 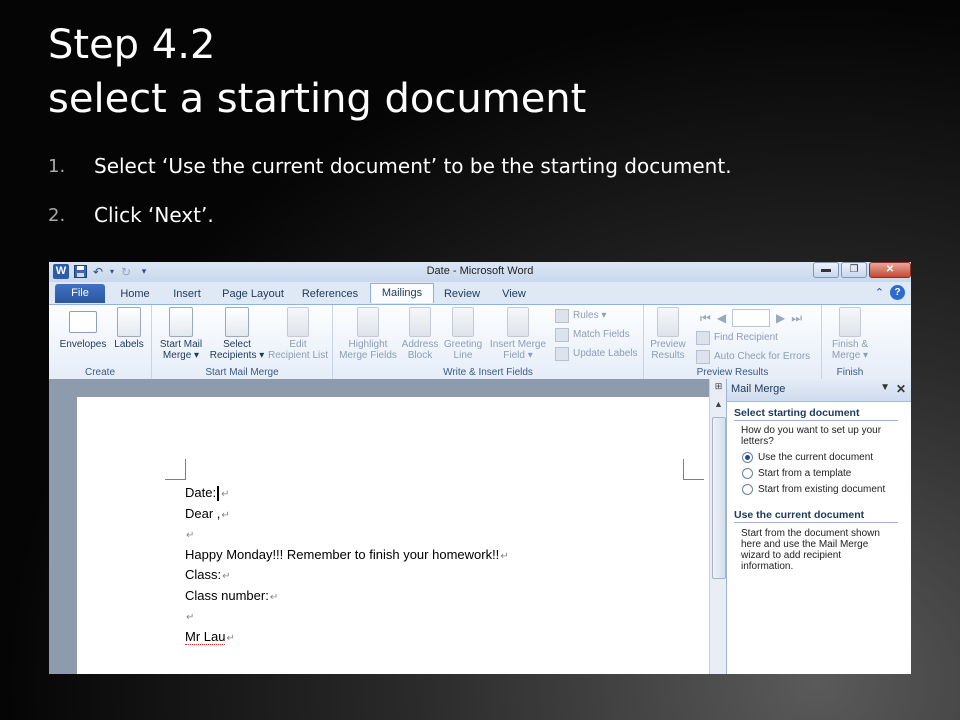 What do you see at coordinates (879, 292) in the screenshot?
I see `minimize-ribbon-icon: ⌃` at bounding box center [879, 292].